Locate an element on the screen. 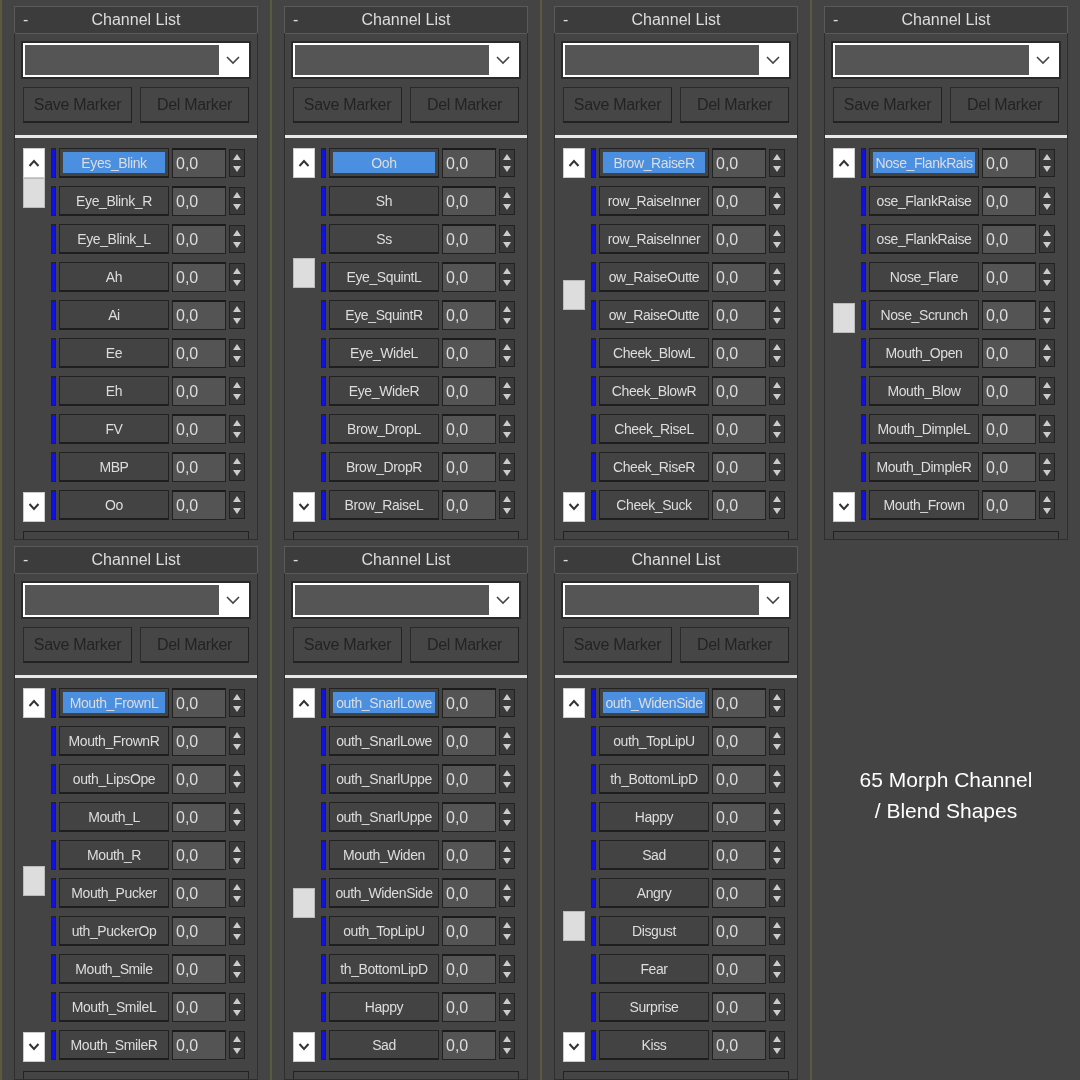  channel-name-button: Ee is located at coordinates (114, 353).